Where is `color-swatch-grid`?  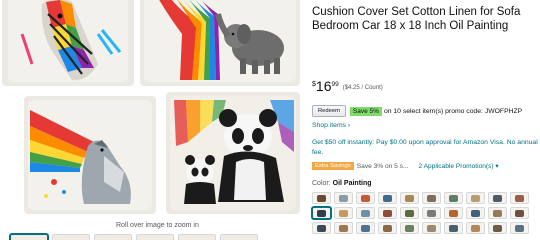 color-swatch-grid is located at coordinates (426, 213).